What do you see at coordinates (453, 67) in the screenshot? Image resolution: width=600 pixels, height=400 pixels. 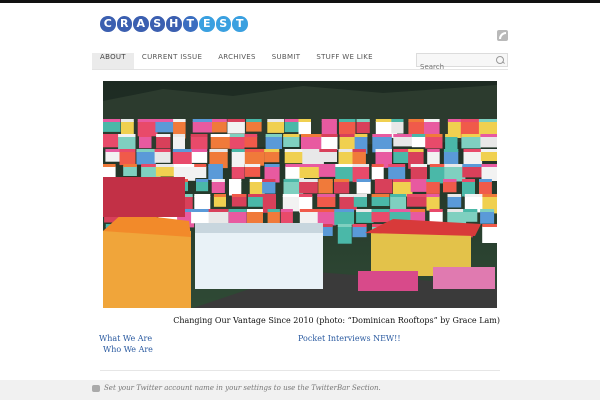 I see `search-input` at bounding box center [453, 67].